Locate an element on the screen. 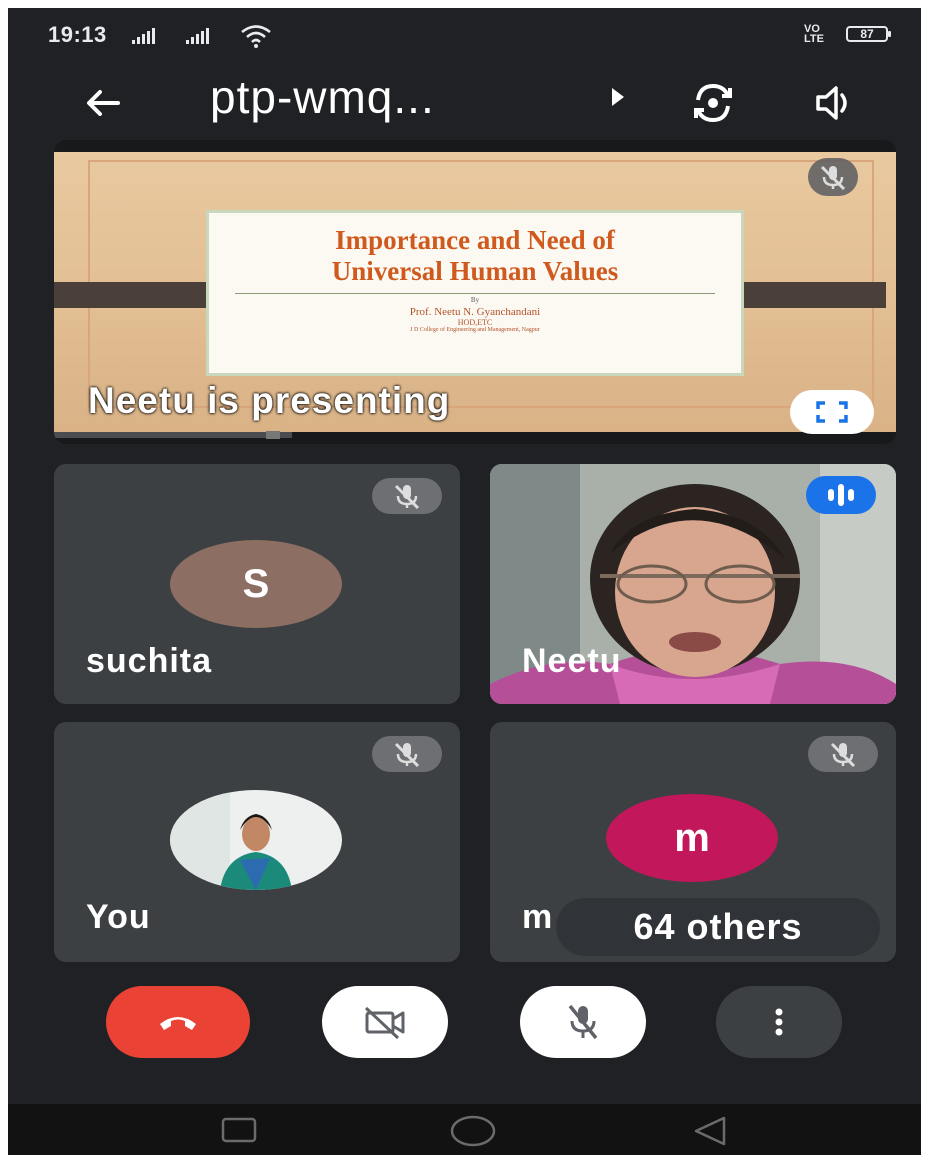 The width and height of the screenshot is (929, 1163). slide-dept: HOD,ETC is located at coordinates (475, 322).